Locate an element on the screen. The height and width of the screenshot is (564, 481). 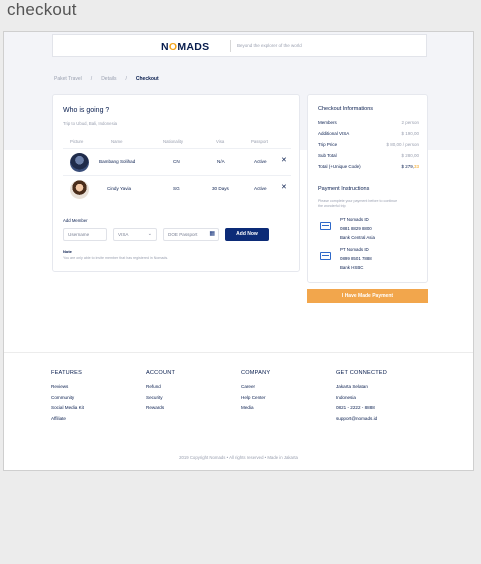
navbar: NOMADS Beyond the explorer of the world is located at coordinates (239, 45).